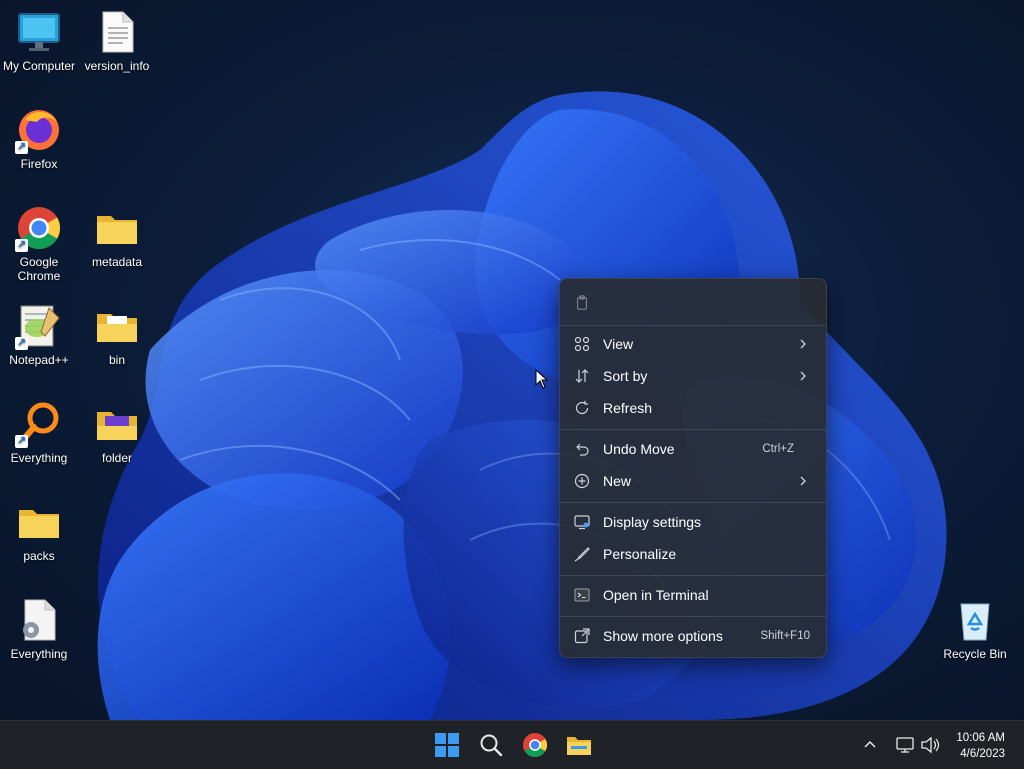  I want to click on clock: 10:06 AM 4/6/2023, so click(980, 746).